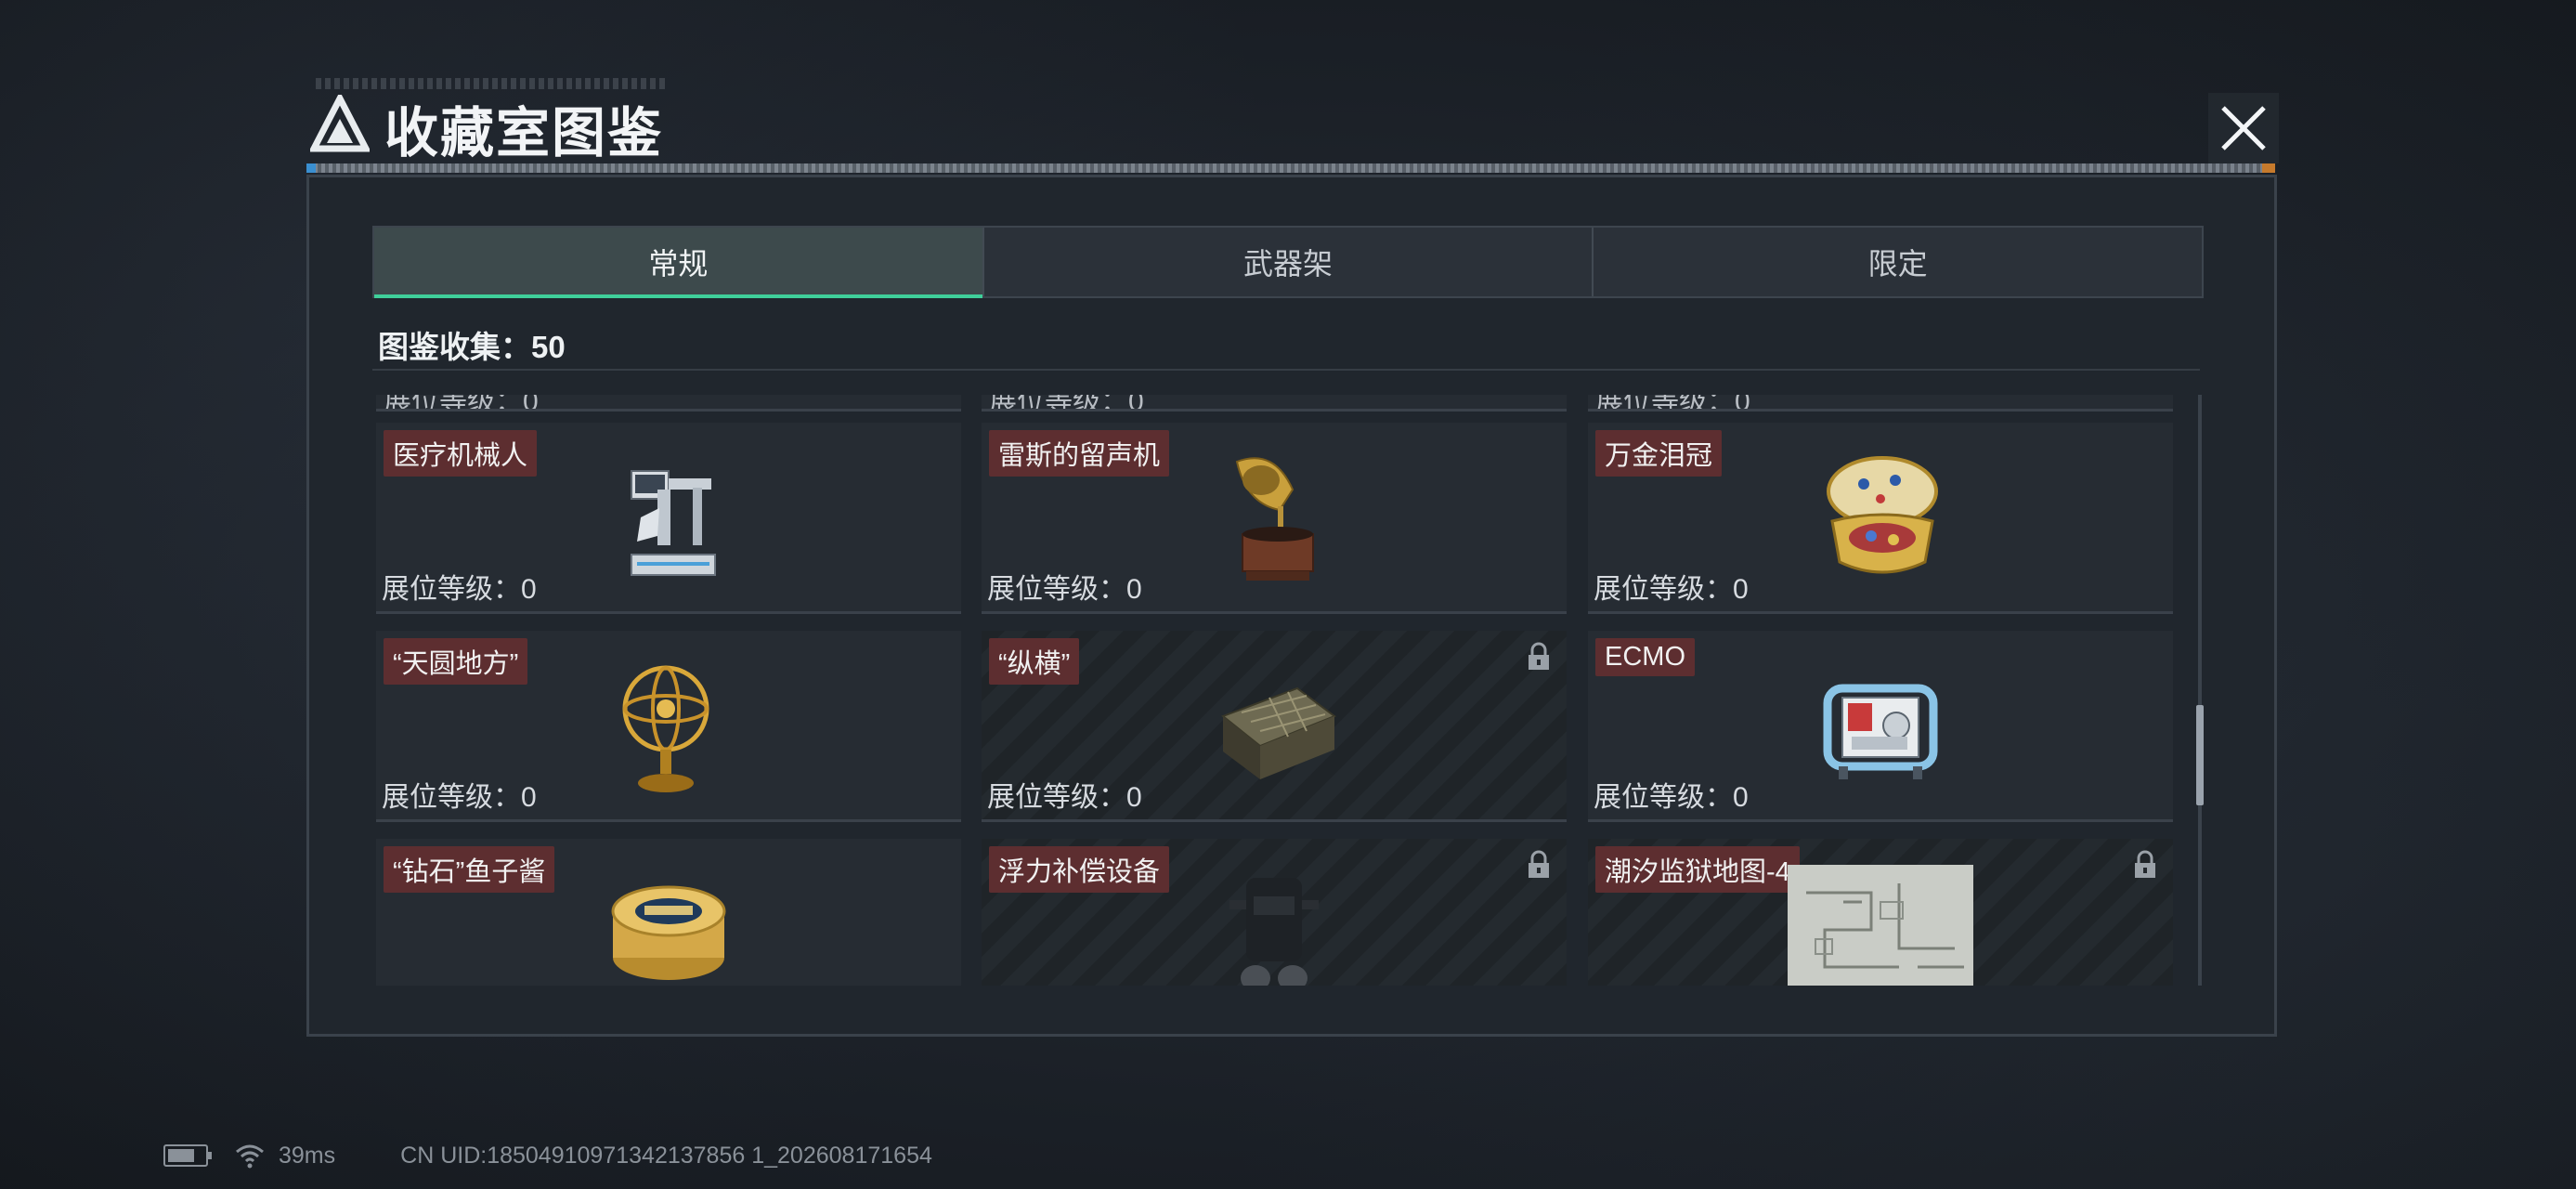 The image size is (2576, 1189). I want to click on item-card-armillary: “天圆地方” 展位等级：0, so click(668, 727).